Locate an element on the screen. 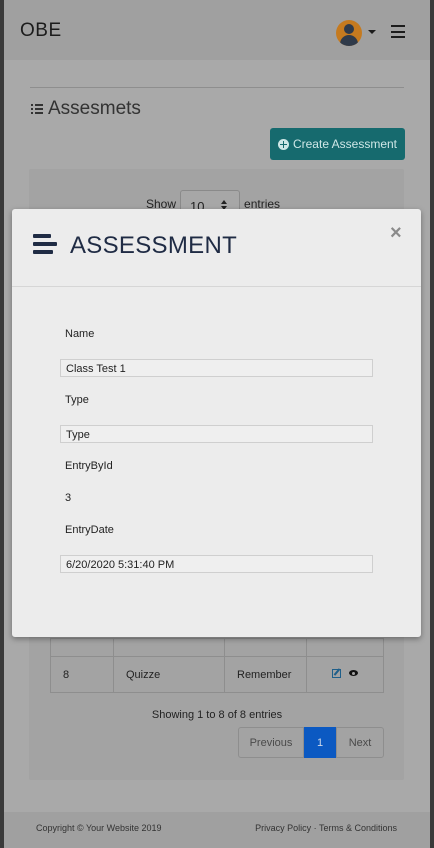 This screenshot has height=848, width=434. table-info: Showing 1 to 8 of 8 entries is located at coordinates (217, 715).